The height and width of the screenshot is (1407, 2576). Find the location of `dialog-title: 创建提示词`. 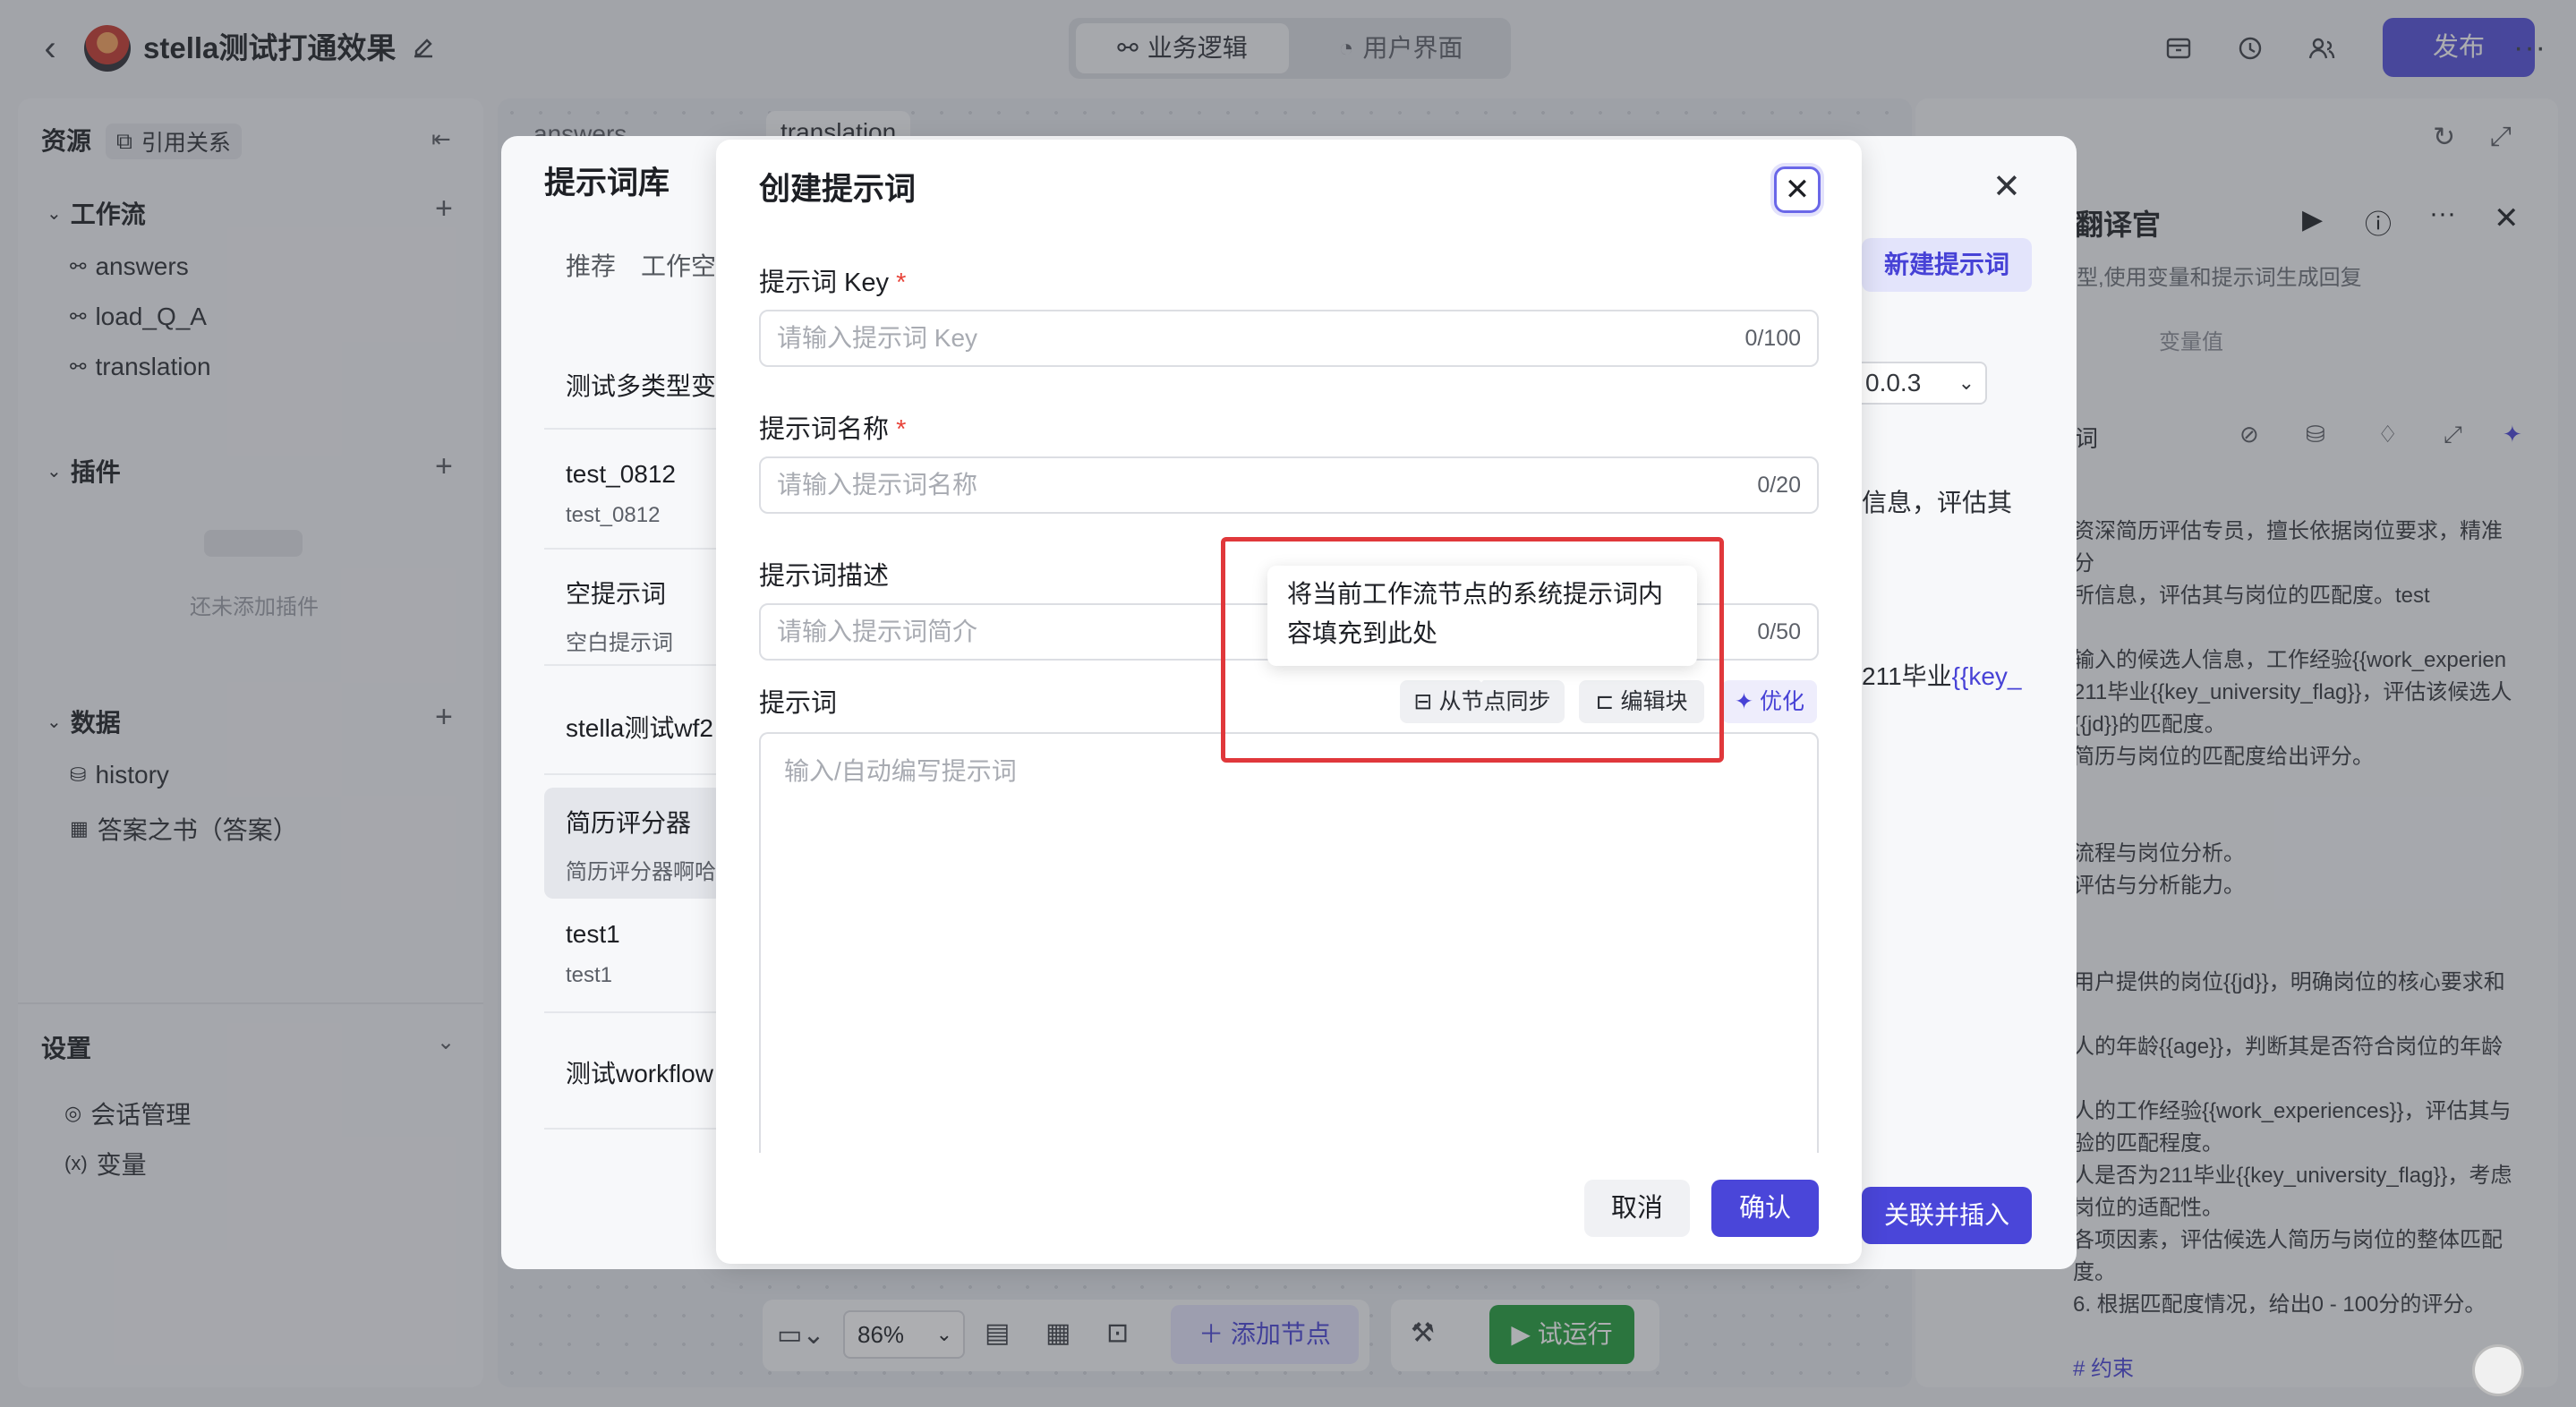

dialog-title: 创建提示词 is located at coordinates (838, 189).